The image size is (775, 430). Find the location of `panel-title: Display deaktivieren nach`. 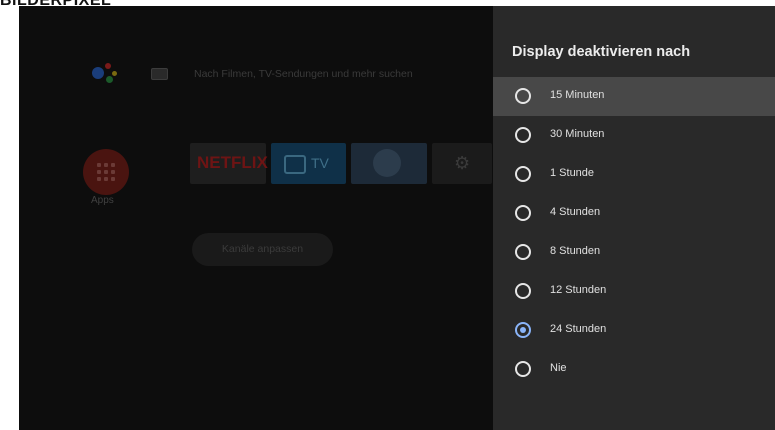

panel-title: Display deaktivieren nach is located at coordinates (601, 52).